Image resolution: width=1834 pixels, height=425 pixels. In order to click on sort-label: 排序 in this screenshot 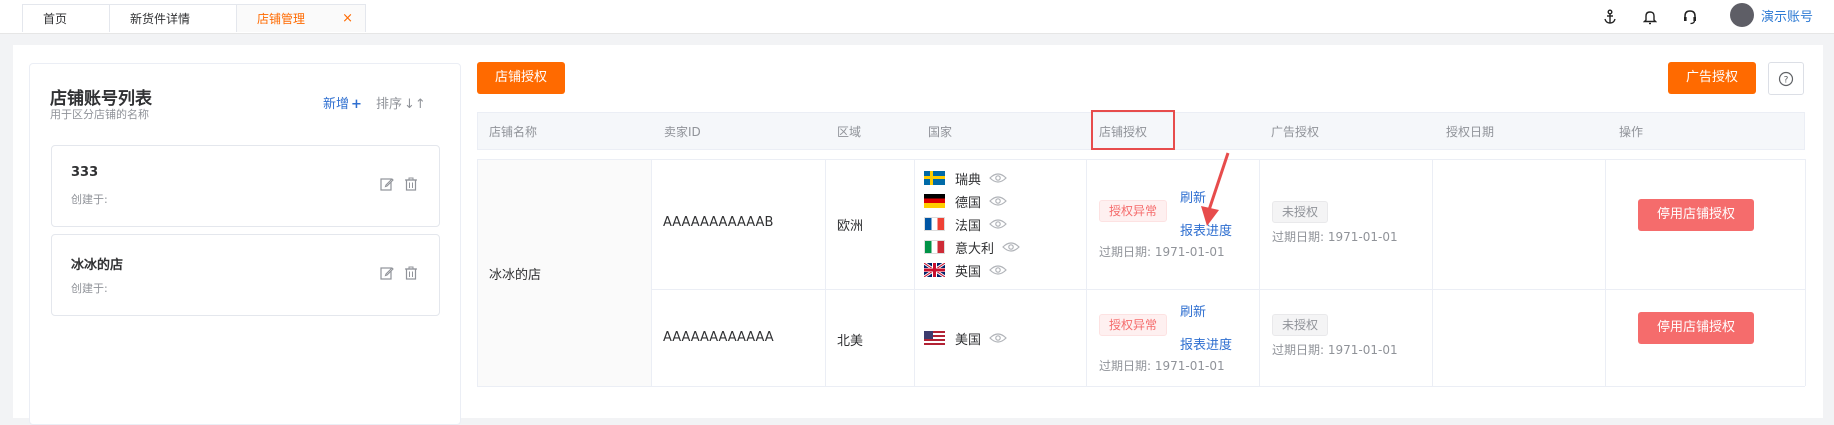, I will do `click(389, 104)`.